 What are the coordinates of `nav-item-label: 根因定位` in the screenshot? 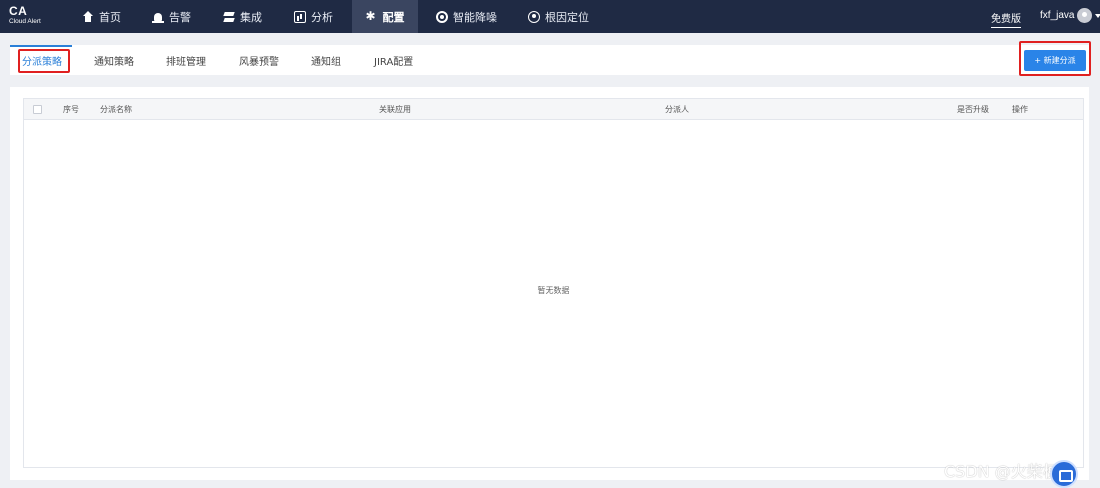 It's located at (567, 17).